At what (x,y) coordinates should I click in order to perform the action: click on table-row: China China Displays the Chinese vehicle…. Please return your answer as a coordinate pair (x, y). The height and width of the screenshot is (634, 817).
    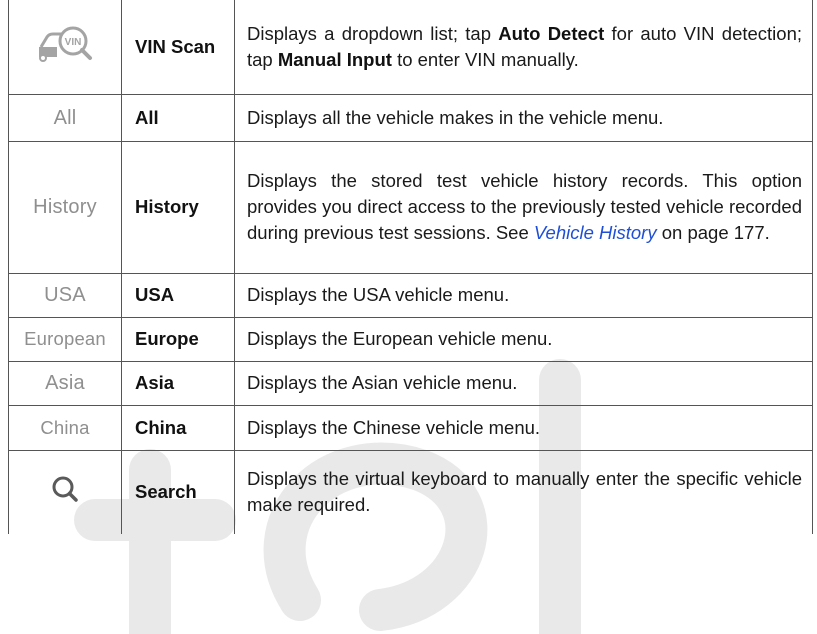
    Looking at the image, I should click on (410, 427).